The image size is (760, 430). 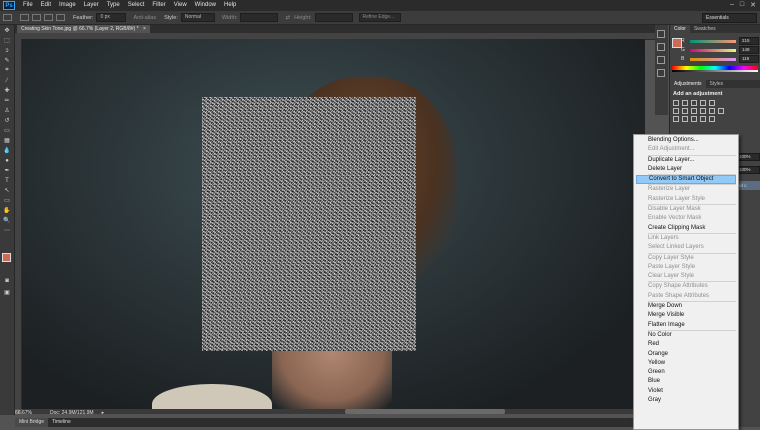 What do you see at coordinates (67, 5) in the screenshot?
I see `menu-image: Image` at bounding box center [67, 5].